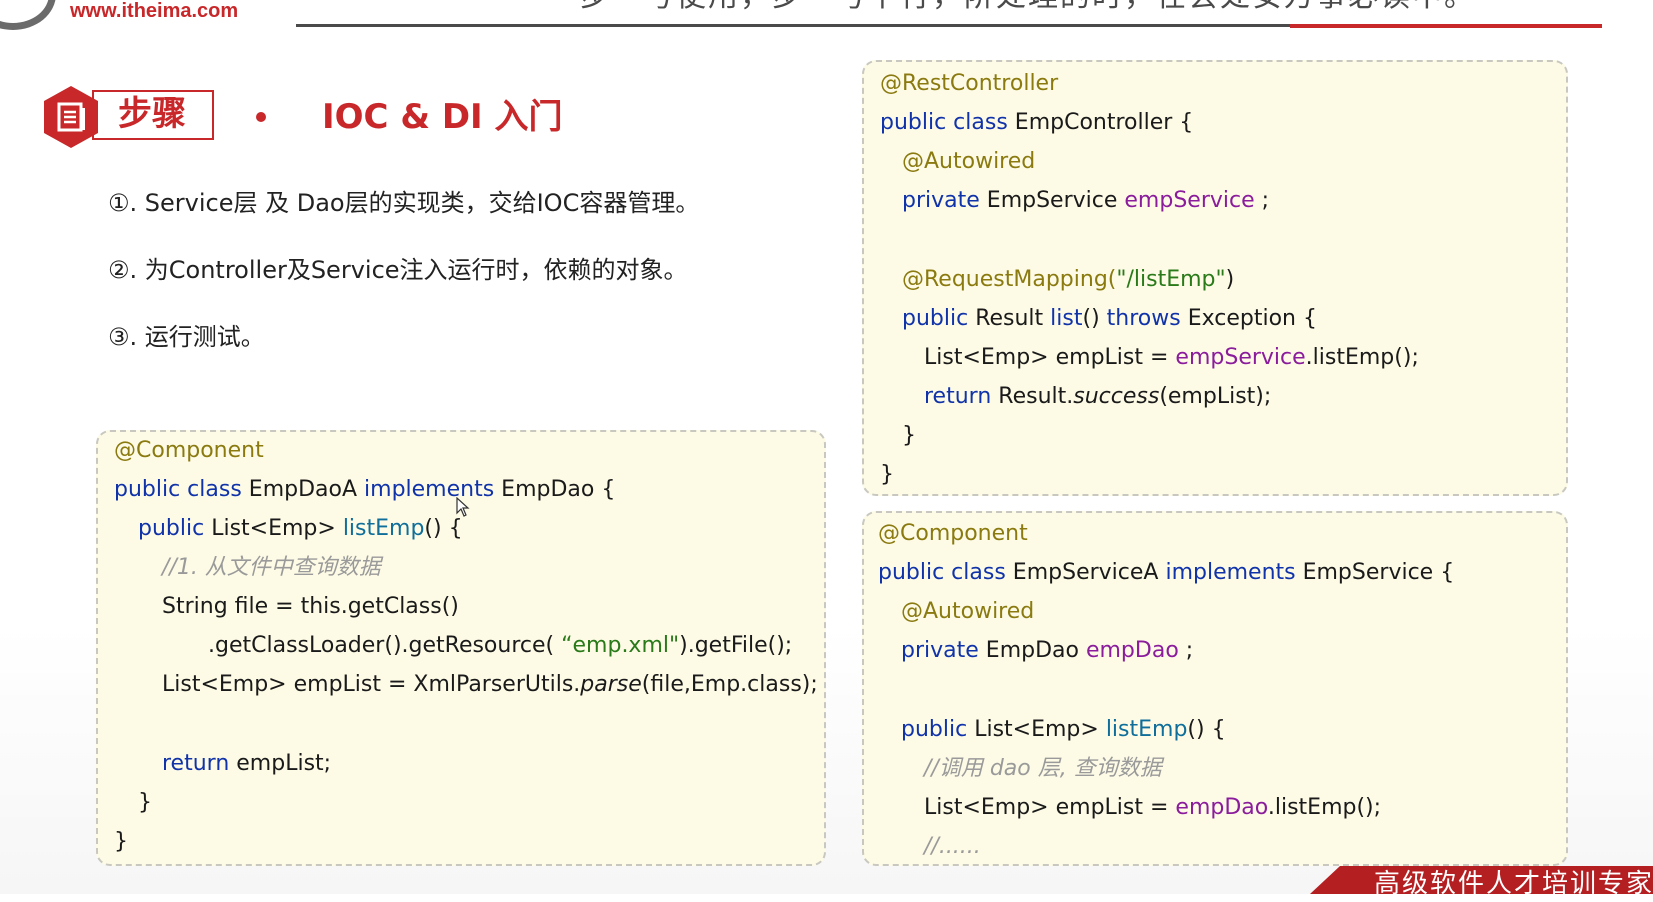 The height and width of the screenshot is (902, 1653). What do you see at coordinates (1143, 318) in the screenshot?
I see `code-keyword: throws` at bounding box center [1143, 318].